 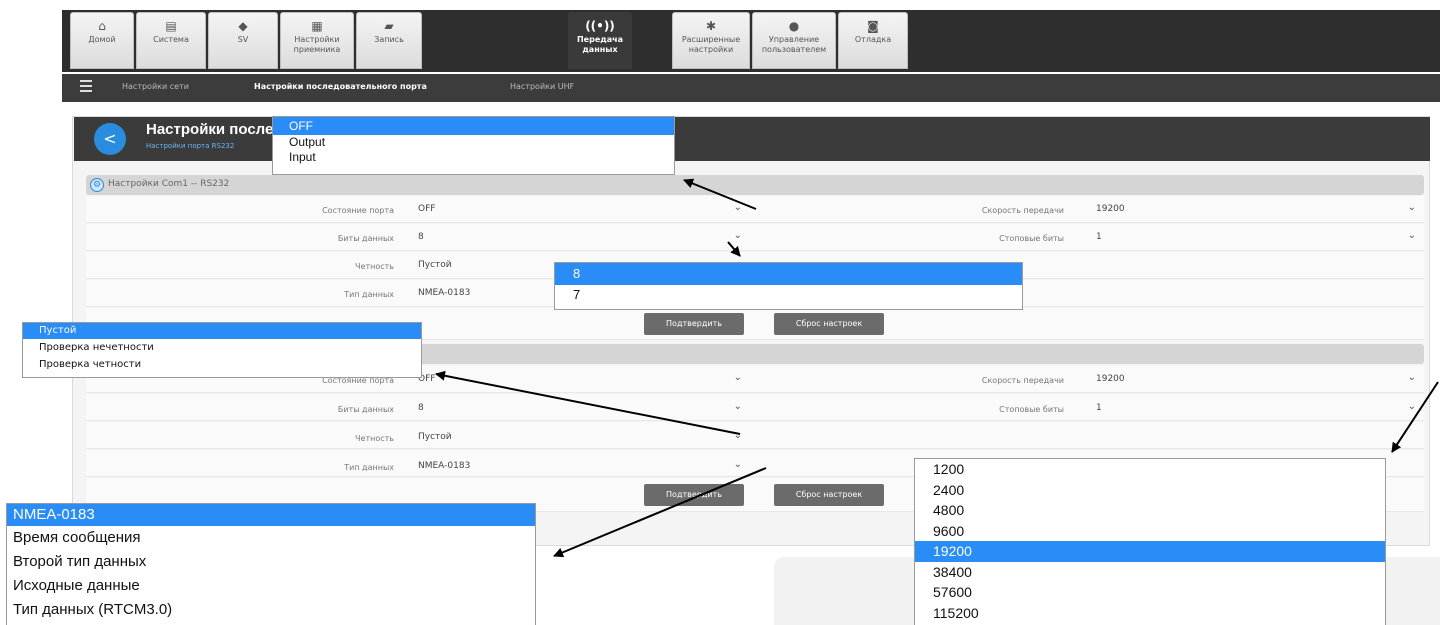 I want to click on arrow-data-bits, so click(x=734, y=249).